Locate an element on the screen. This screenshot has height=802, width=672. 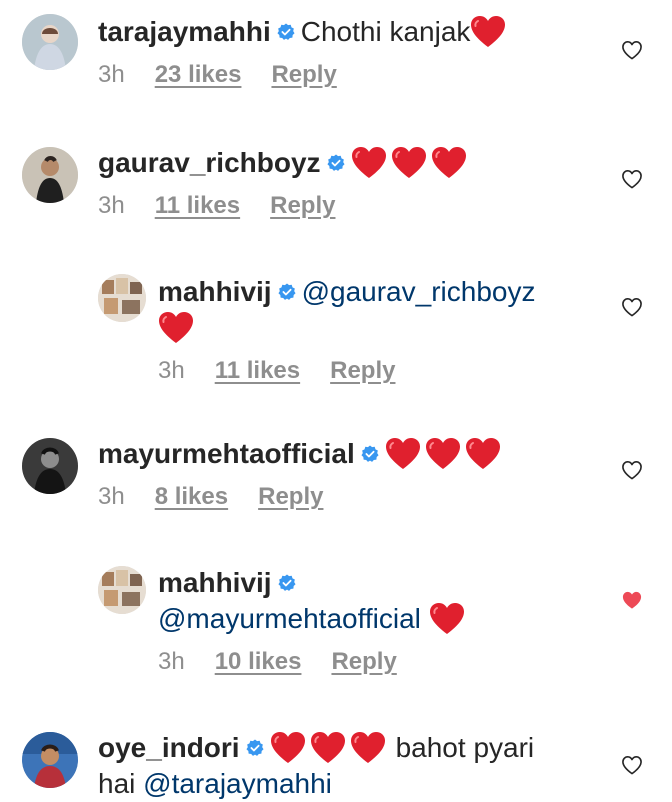
username: mayurmehtaofficial is located at coordinates (226, 453).